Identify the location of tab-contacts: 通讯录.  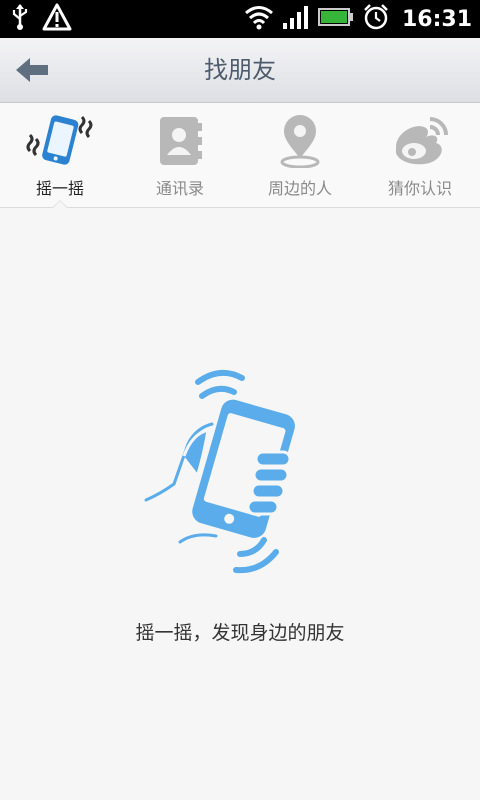
(180, 155).